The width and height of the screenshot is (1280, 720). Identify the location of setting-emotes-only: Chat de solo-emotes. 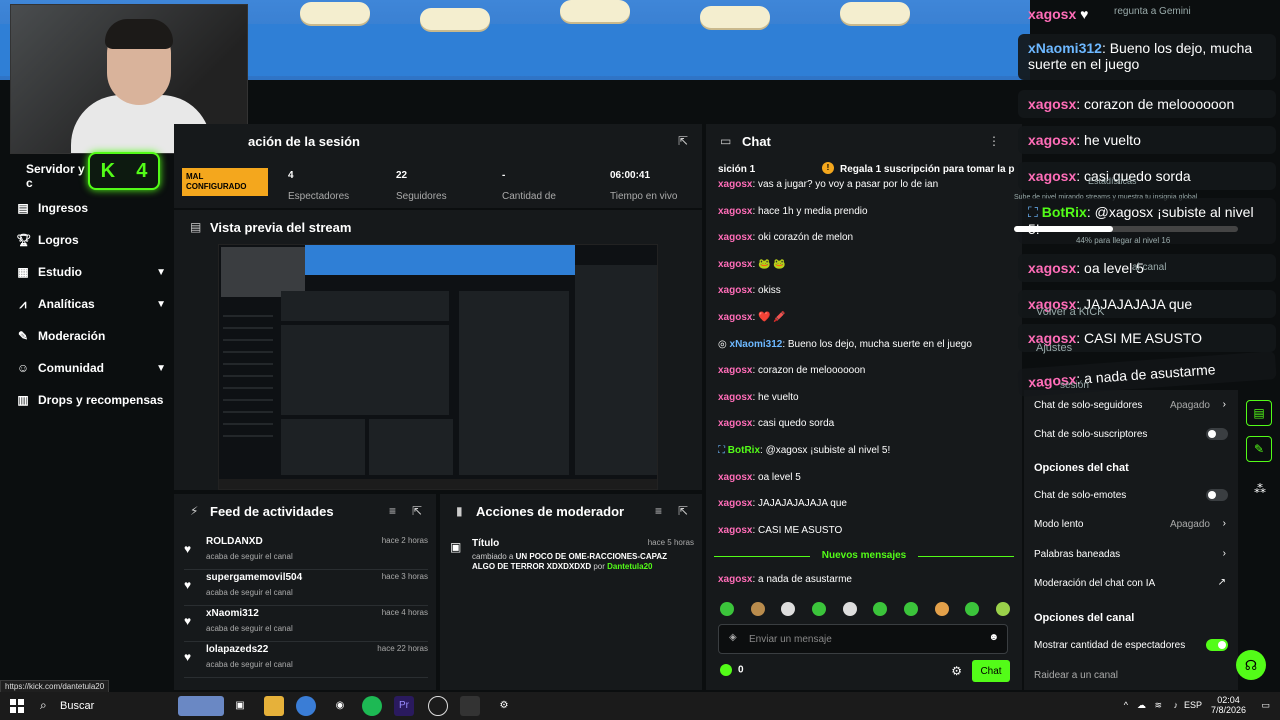
(1131, 496).